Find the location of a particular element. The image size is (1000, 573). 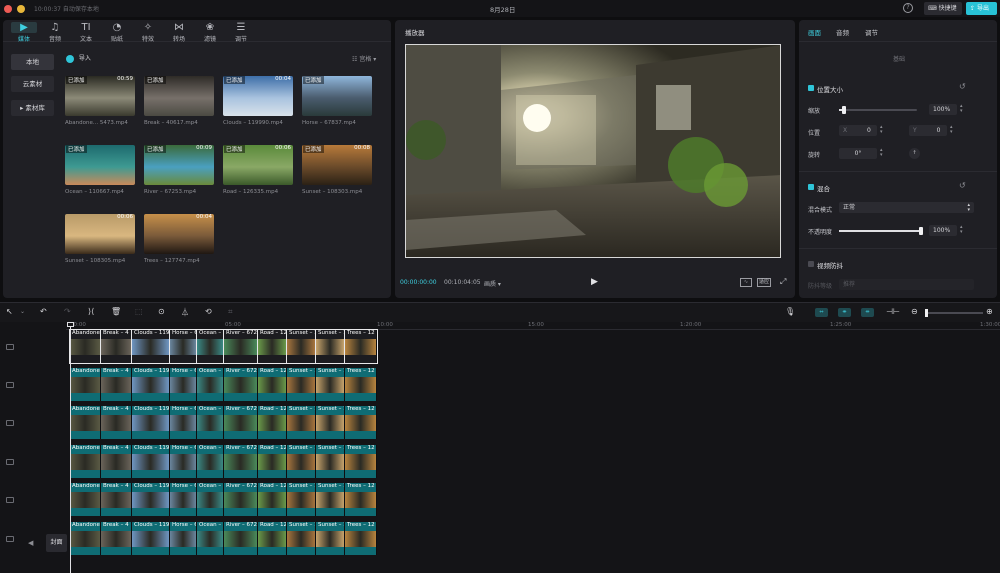

scale-slider-knob is located at coordinates (843, 110).